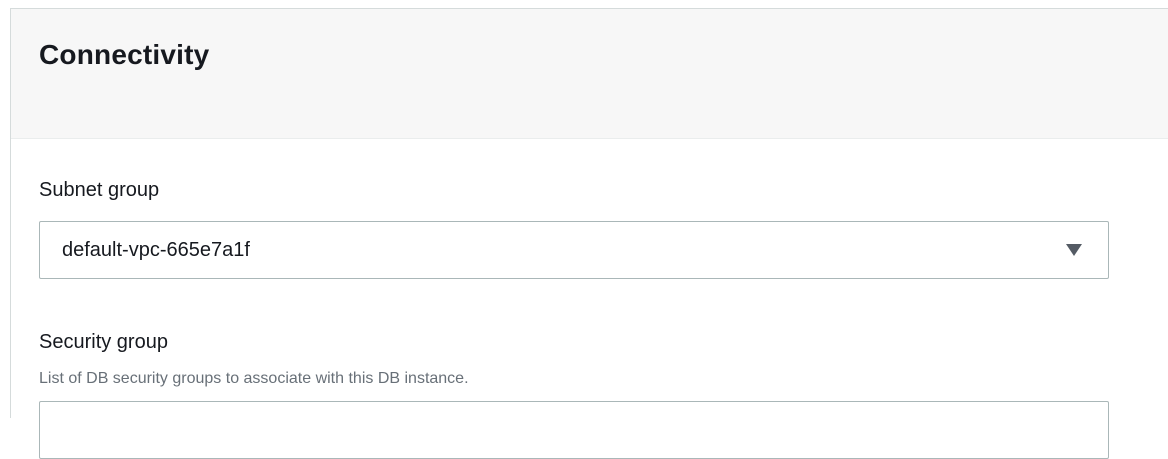 This screenshot has width=1168, height=459. What do you see at coordinates (156, 250) in the screenshot?
I see `subnet-group-selected-value: default-vpc-665e7a1f` at bounding box center [156, 250].